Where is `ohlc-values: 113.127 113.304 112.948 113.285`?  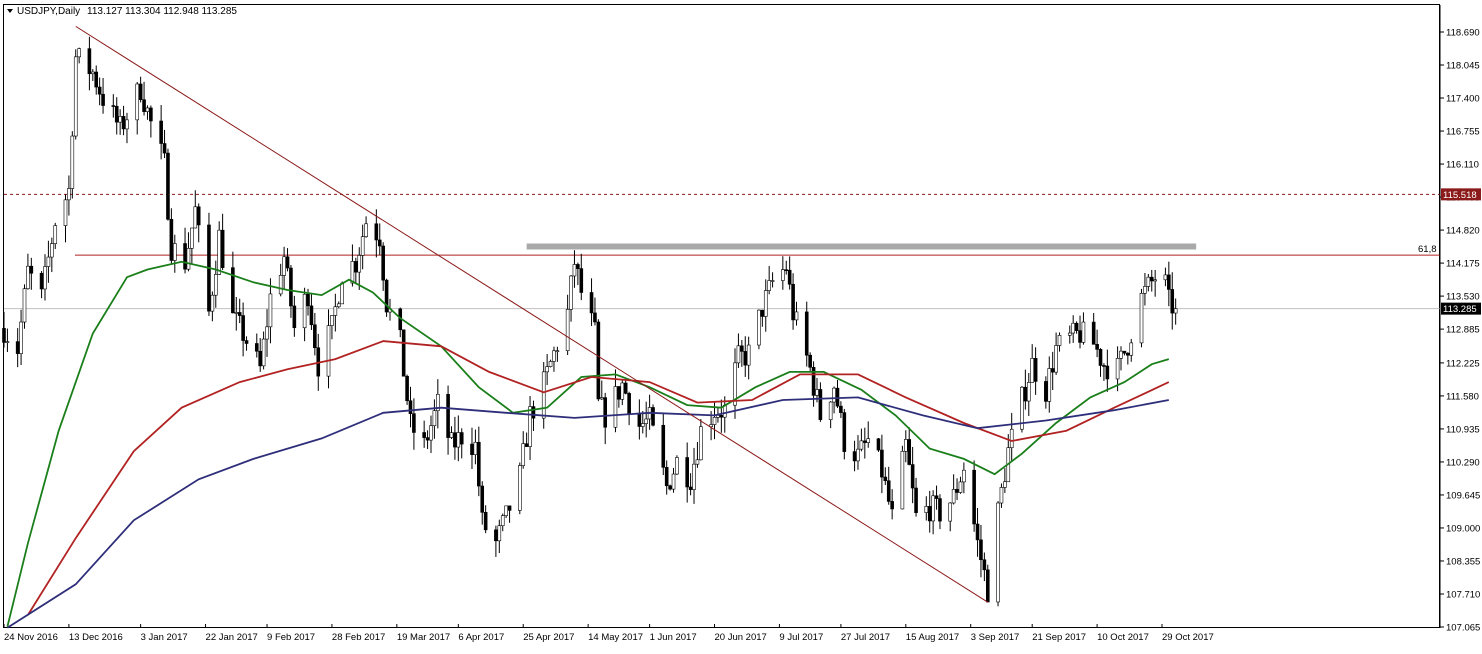
ohlc-values: 113.127 113.304 112.948 113.285 is located at coordinates (162, 11).